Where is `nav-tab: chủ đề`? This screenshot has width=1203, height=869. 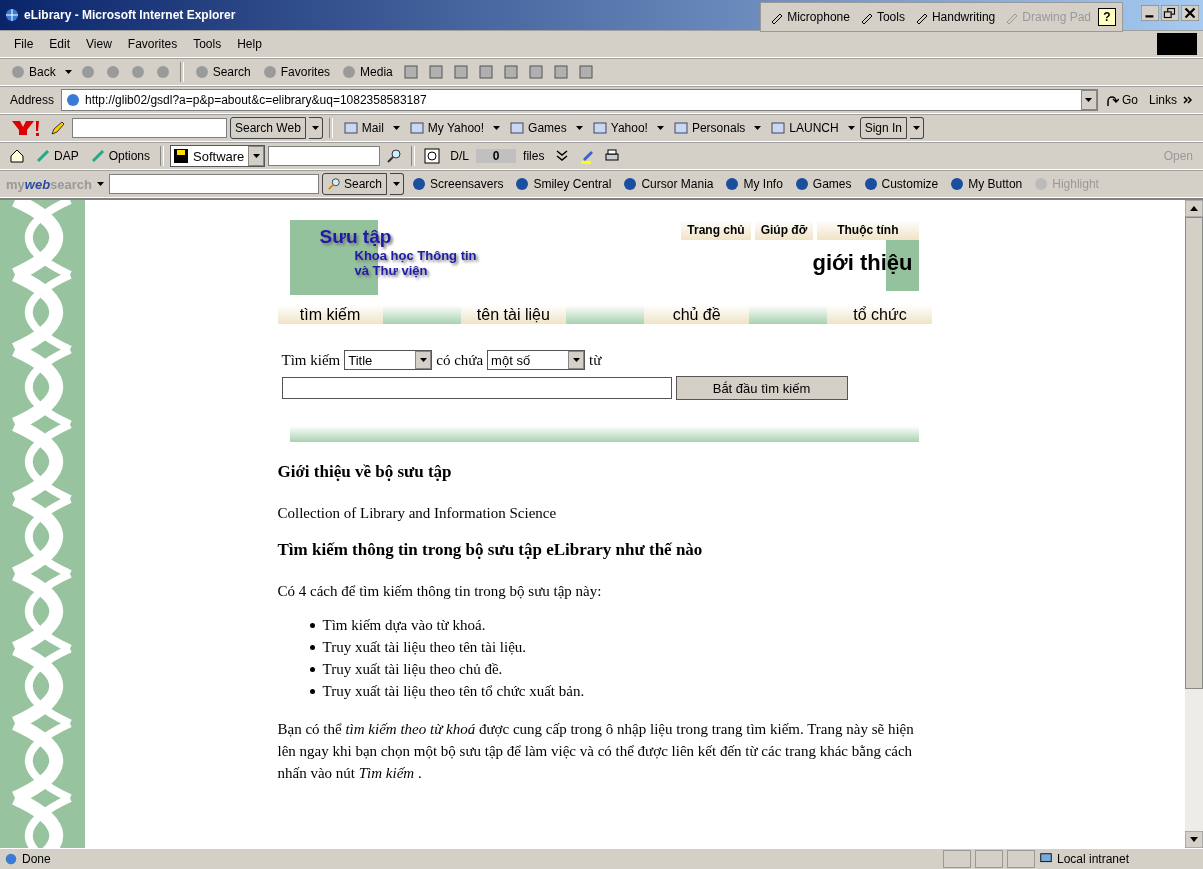 nav-tab: chủ đề is located at coordinates (697, 314).